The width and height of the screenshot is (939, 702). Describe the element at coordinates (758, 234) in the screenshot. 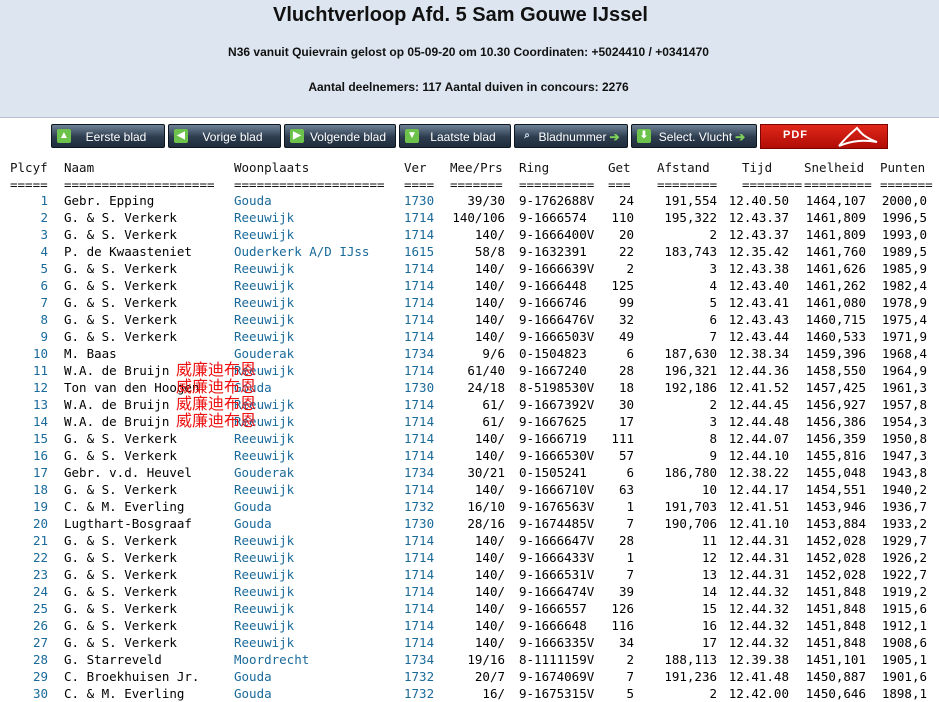

I see `cell-time: 12.43.37` at that location.